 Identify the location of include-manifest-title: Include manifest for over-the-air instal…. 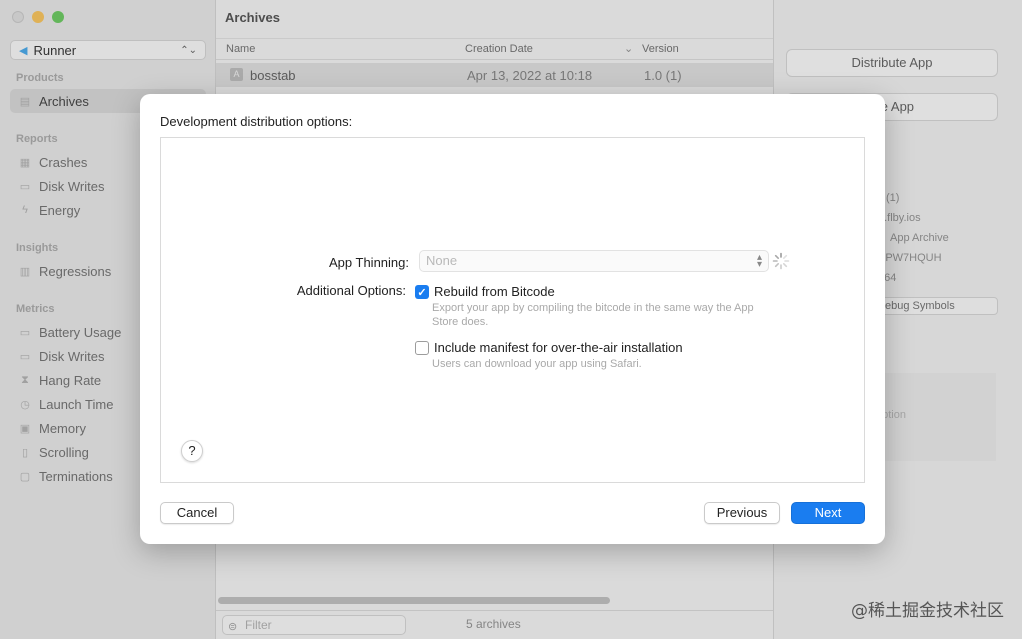
(558, 347).